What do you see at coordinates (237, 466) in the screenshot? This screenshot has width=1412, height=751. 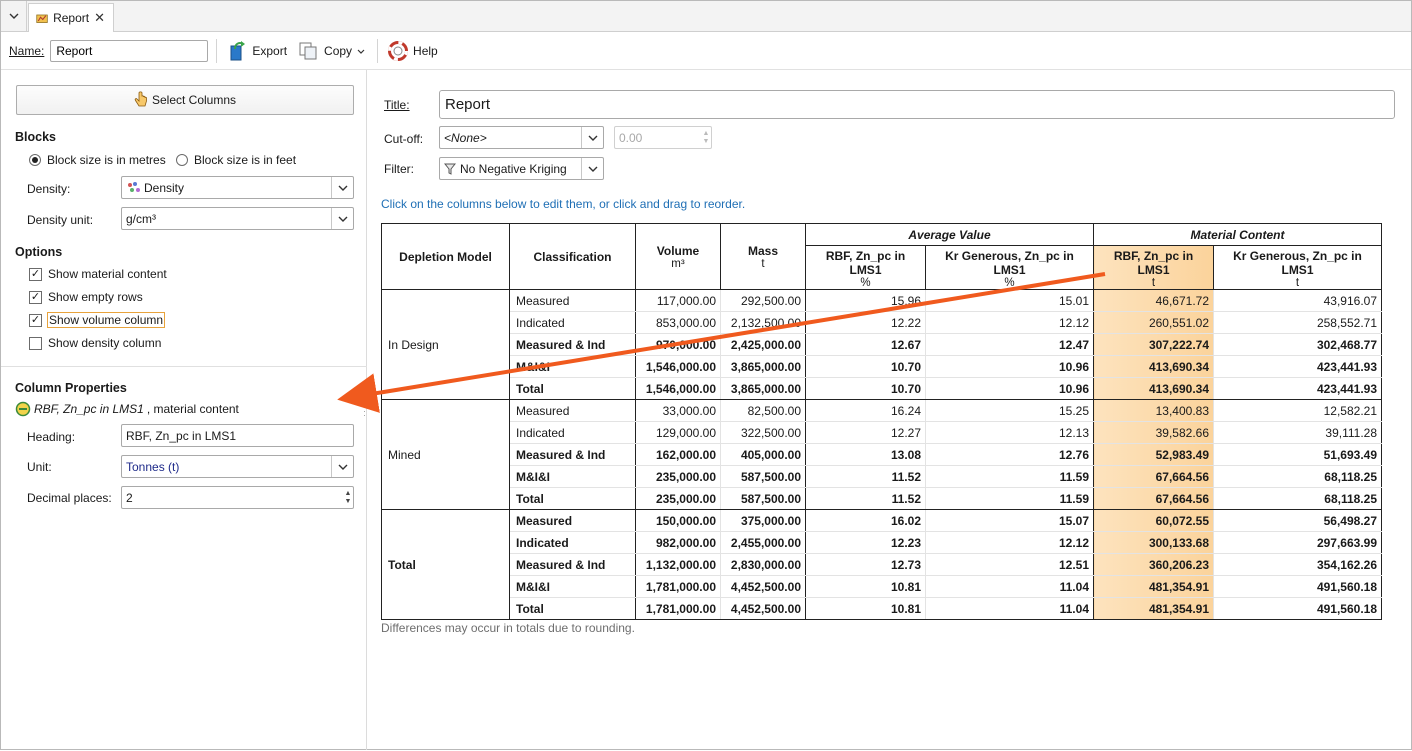 I see `unit-select: Tonnes (t)` at bounding box center [237, 466].